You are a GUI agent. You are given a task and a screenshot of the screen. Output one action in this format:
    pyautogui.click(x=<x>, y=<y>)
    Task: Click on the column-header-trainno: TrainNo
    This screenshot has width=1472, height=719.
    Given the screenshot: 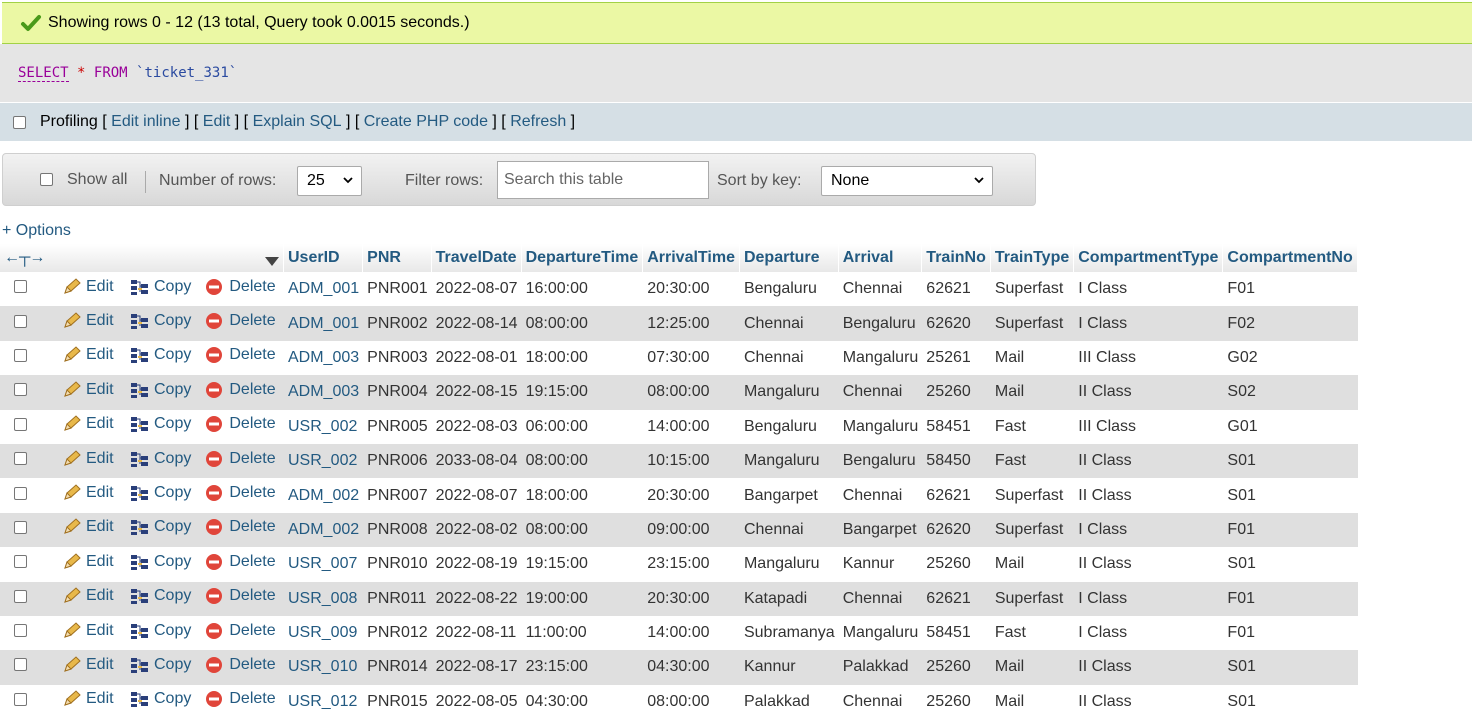 What is the action you would take?
    pyautogui.click(x=956, y=258)
    